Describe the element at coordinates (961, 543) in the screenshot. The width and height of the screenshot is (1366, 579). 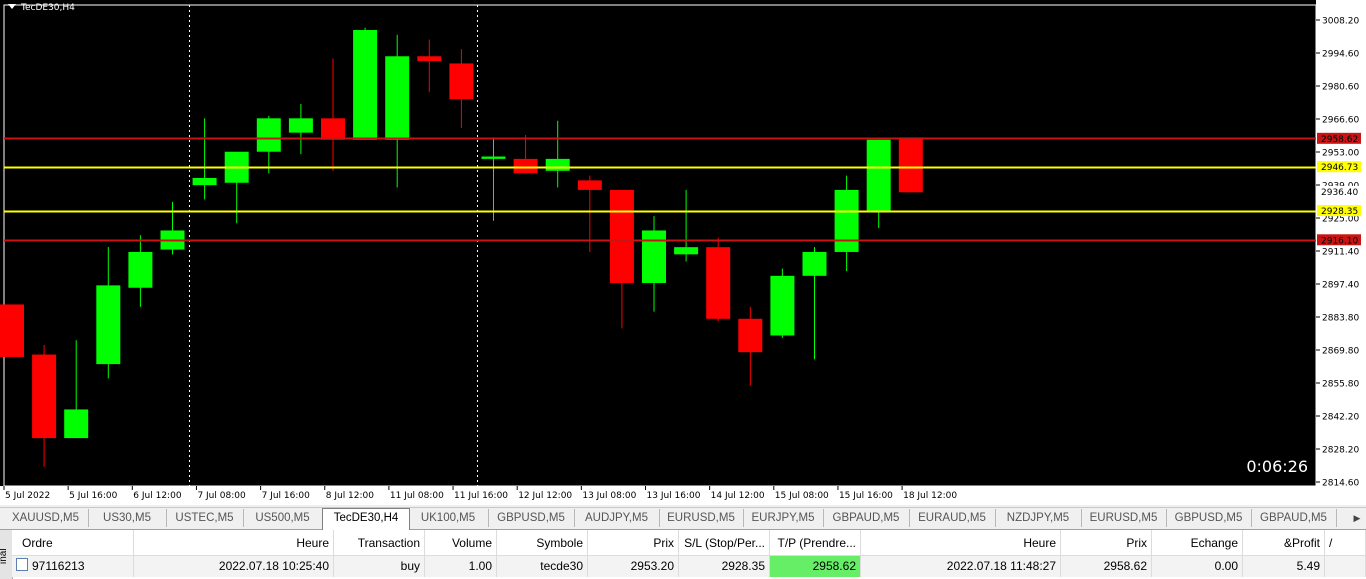
I see `header-close-time: Heure` at that location.